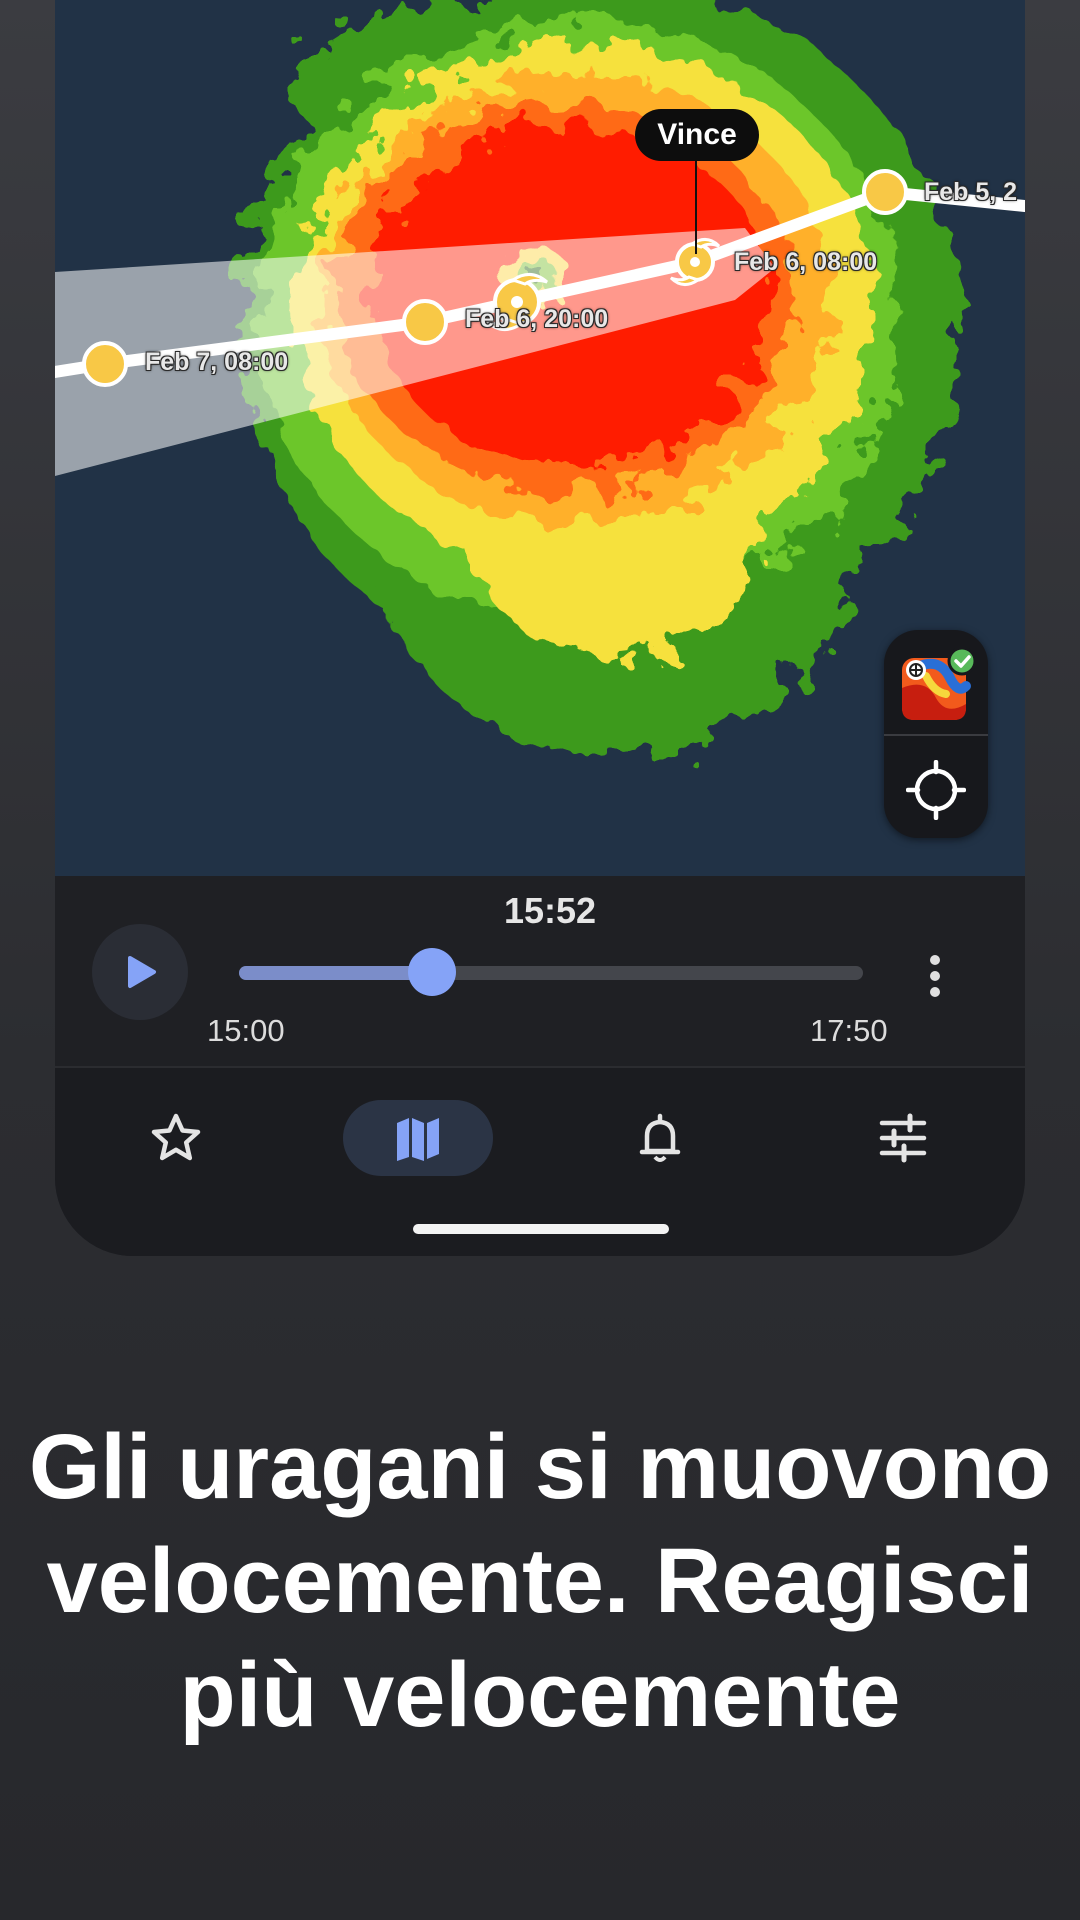 The image size is (1080, 1920). I want to click on radar-layer-icon, so click(939, 684).